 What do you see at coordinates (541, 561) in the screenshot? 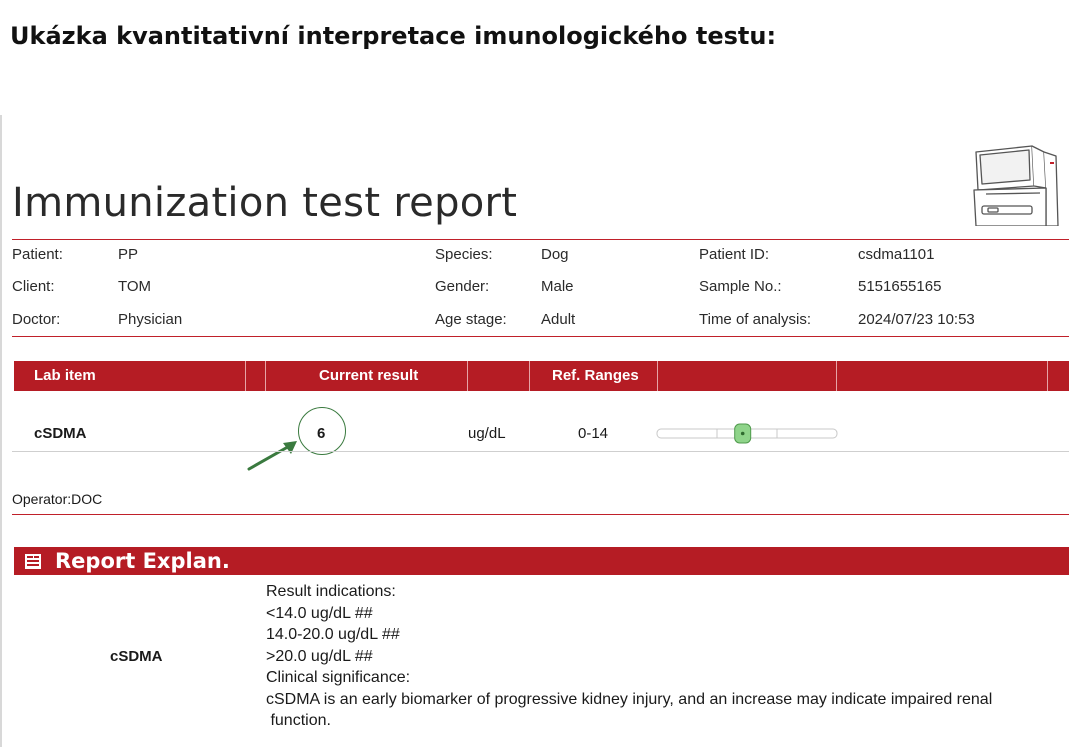
I see `report-explan-header: Report Explan.` at bounding box center [541, 561].